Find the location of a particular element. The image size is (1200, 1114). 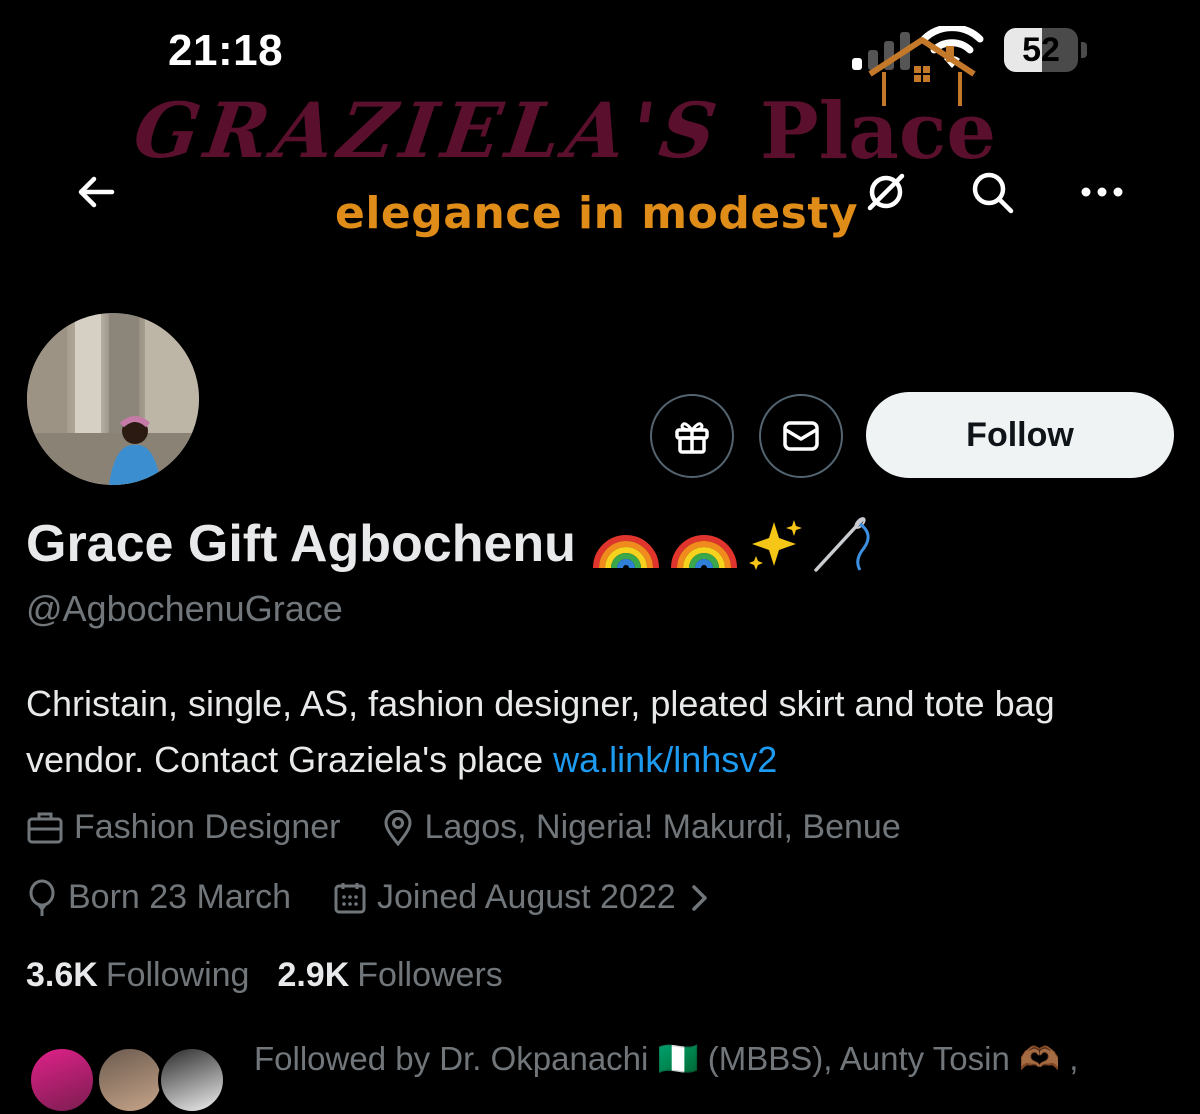

envelope-icon is located at coordinates (801, 436).